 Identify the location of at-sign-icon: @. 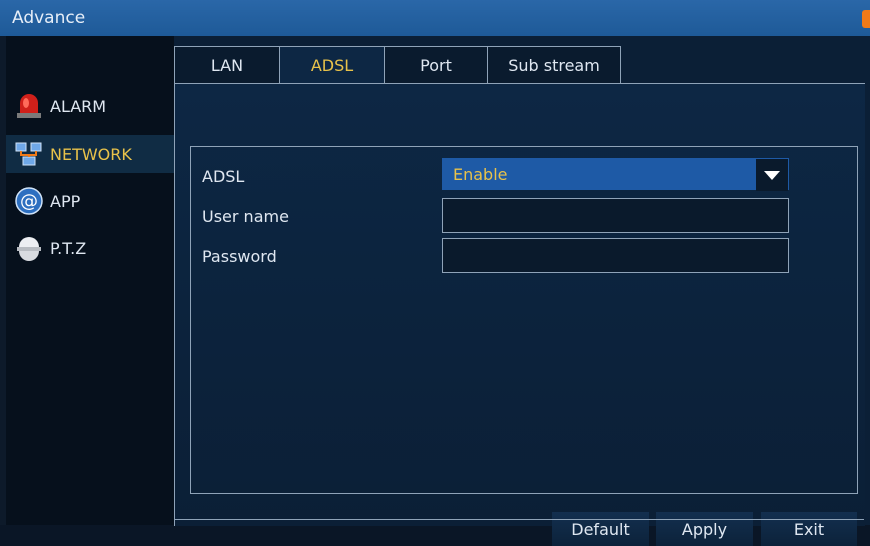
(29, 201).